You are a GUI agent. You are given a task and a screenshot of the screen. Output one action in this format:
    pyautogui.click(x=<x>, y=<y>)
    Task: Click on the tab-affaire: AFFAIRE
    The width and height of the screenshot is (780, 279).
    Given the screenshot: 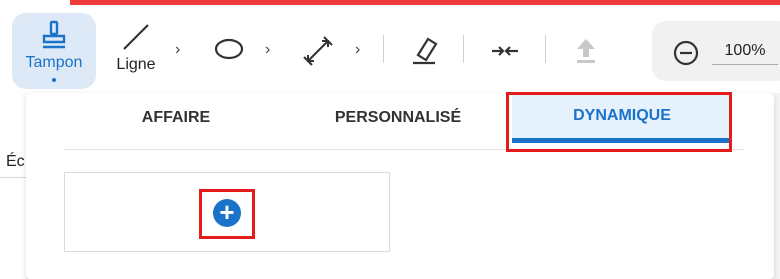 What is the action you would take?
    pyautogui.click(x=176, y=118)
    